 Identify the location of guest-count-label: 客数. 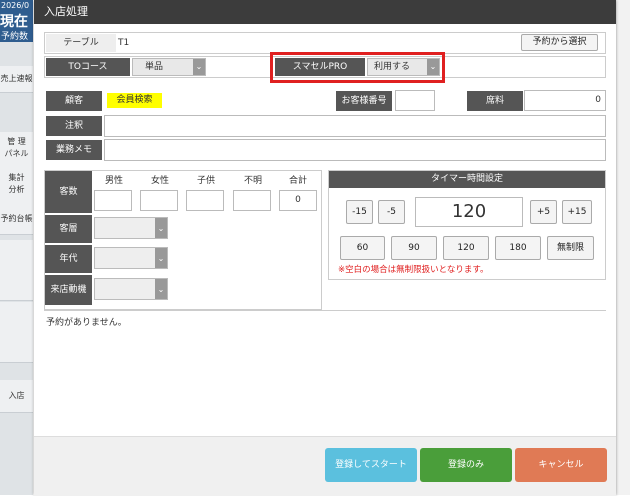
(68, 192).